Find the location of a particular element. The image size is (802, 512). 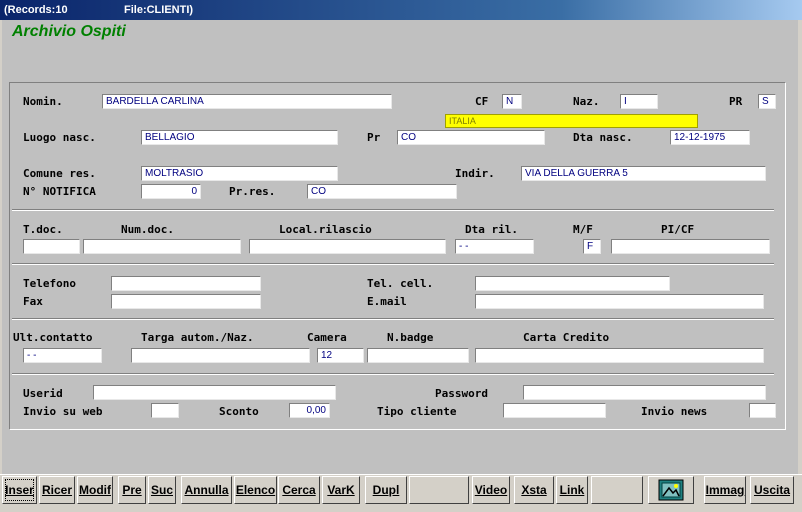

pr-field: S is located at coordinates (767, 101).